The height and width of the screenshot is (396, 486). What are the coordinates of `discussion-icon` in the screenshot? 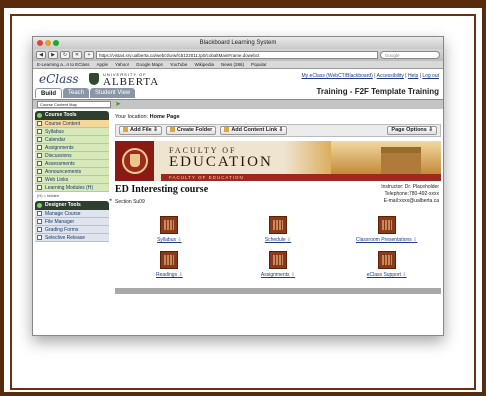 It's located at (39, 155).